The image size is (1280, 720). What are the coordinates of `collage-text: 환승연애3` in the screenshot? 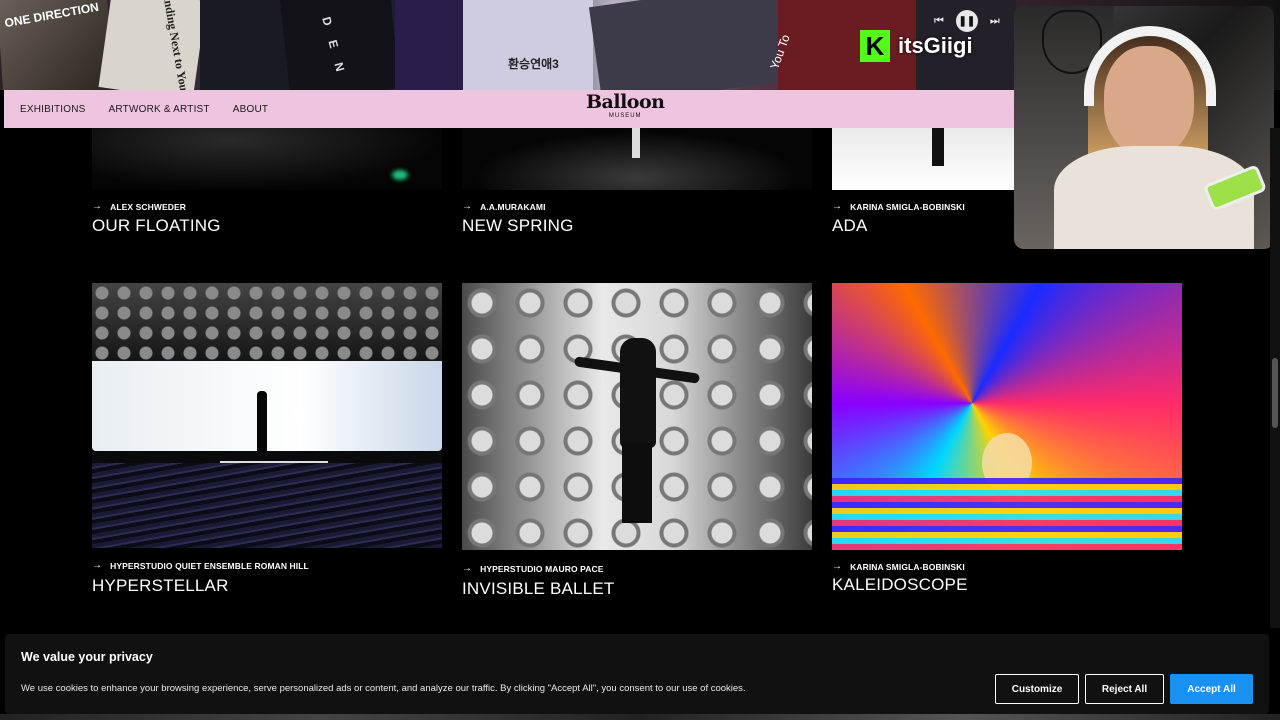 It's located at (533, 64).